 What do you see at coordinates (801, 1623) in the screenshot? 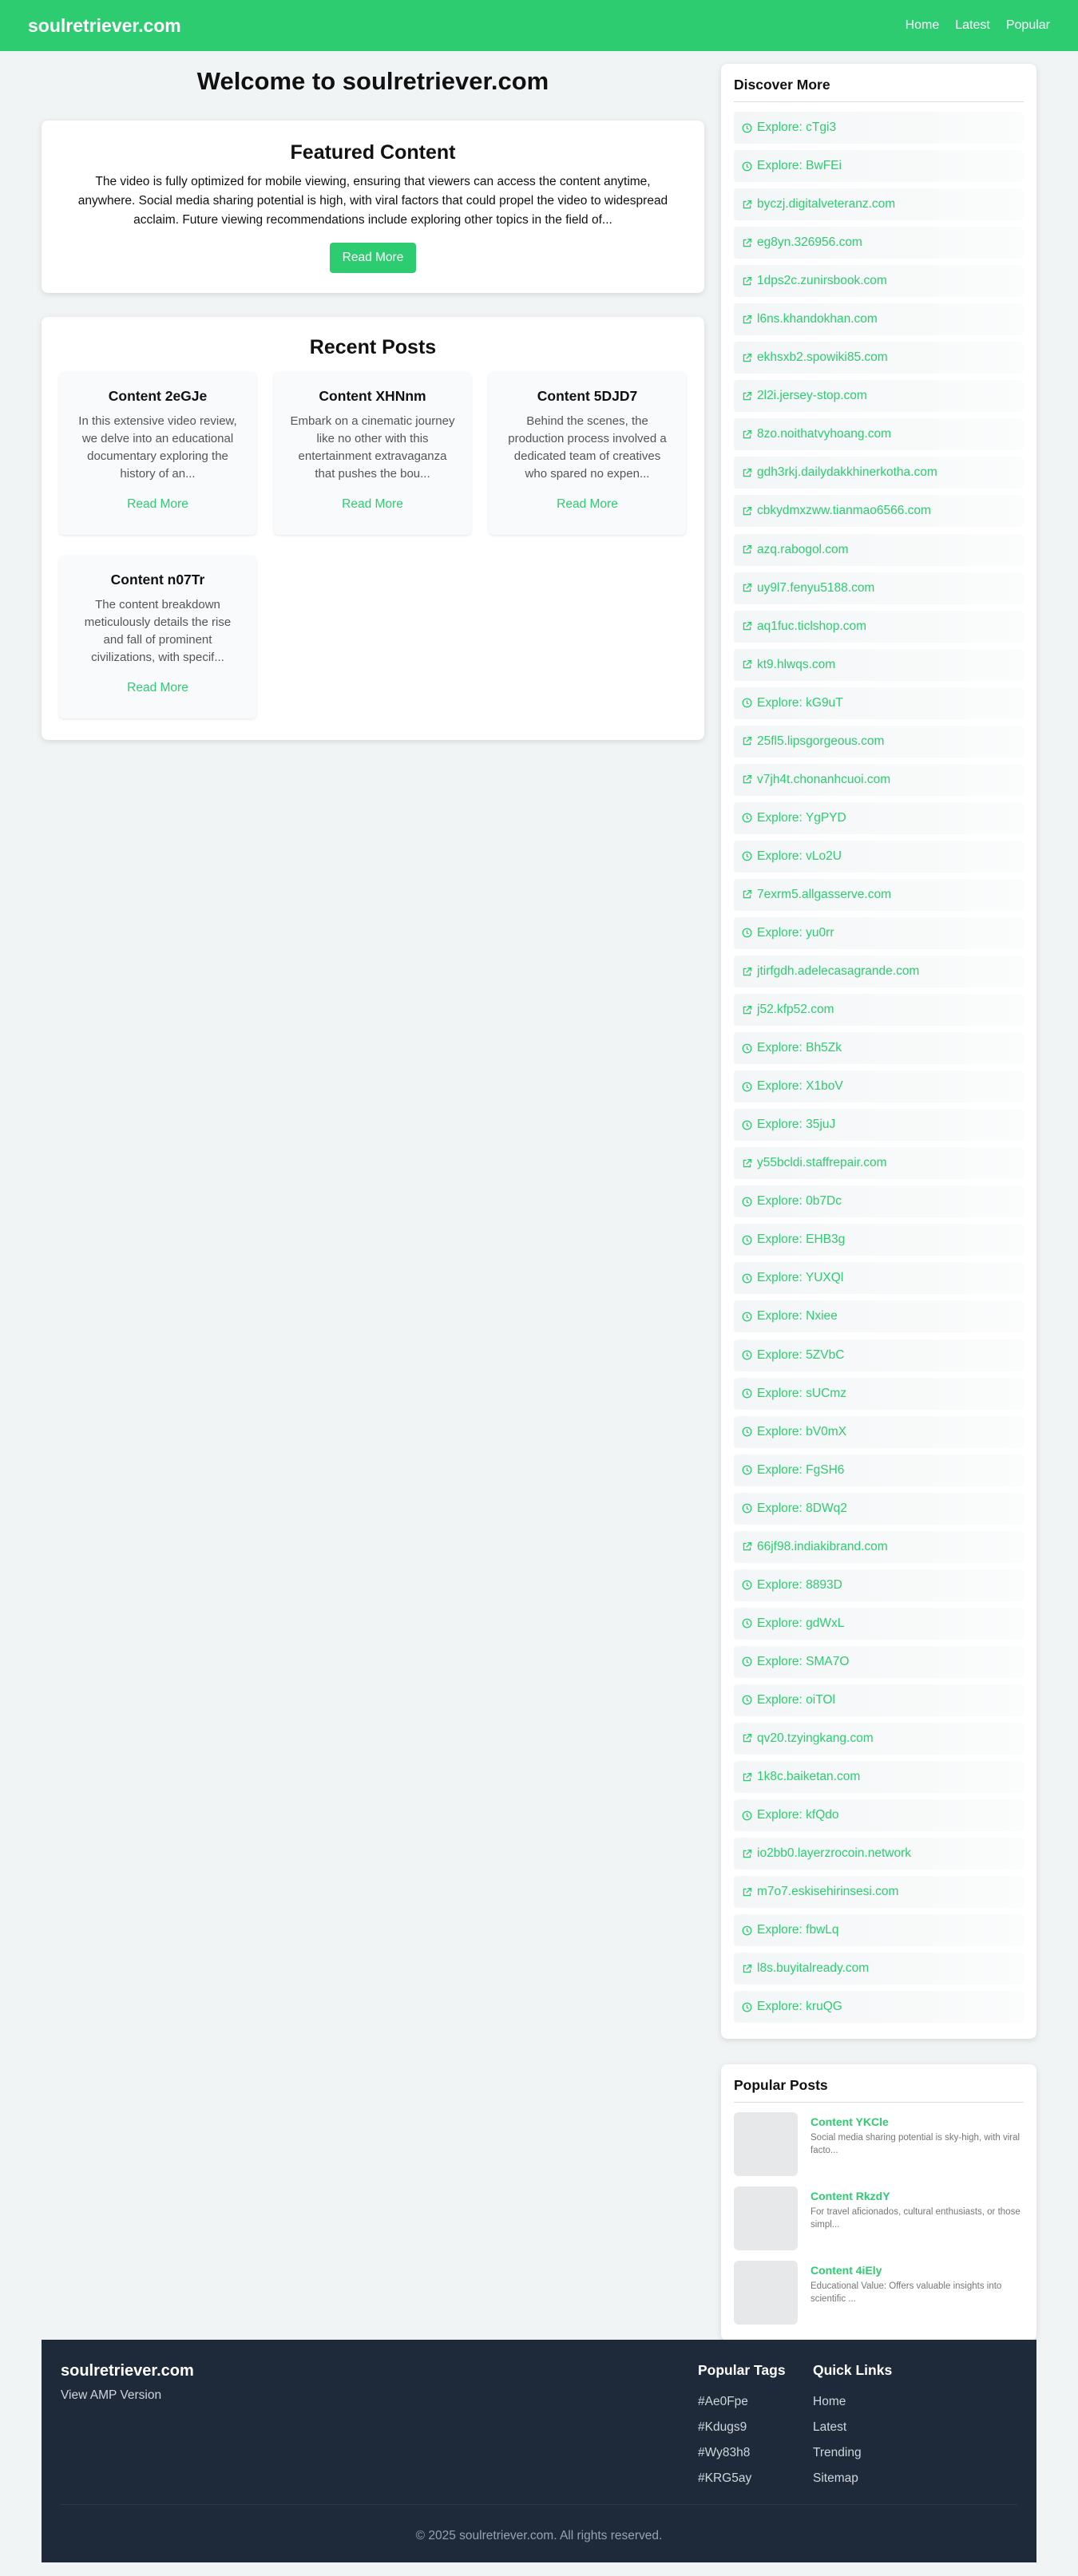
I see `discover-link-label: Explore: gdWxL` at bounding box center [801, 1623].